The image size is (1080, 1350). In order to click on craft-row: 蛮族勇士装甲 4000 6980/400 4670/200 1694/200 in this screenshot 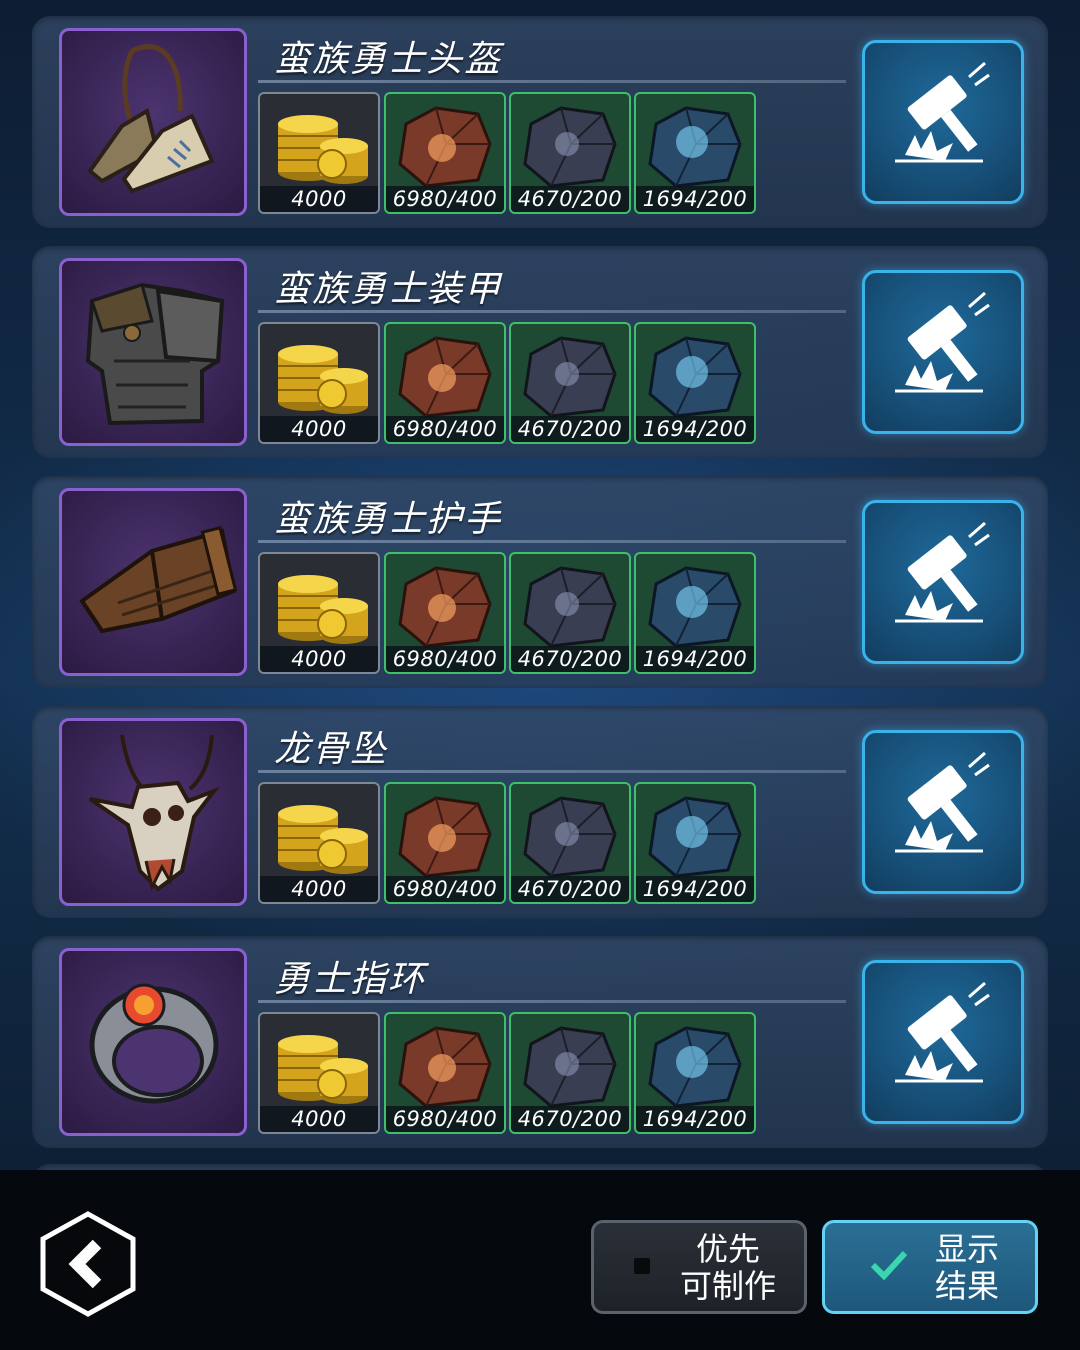, I will do `click(540, 352)`.